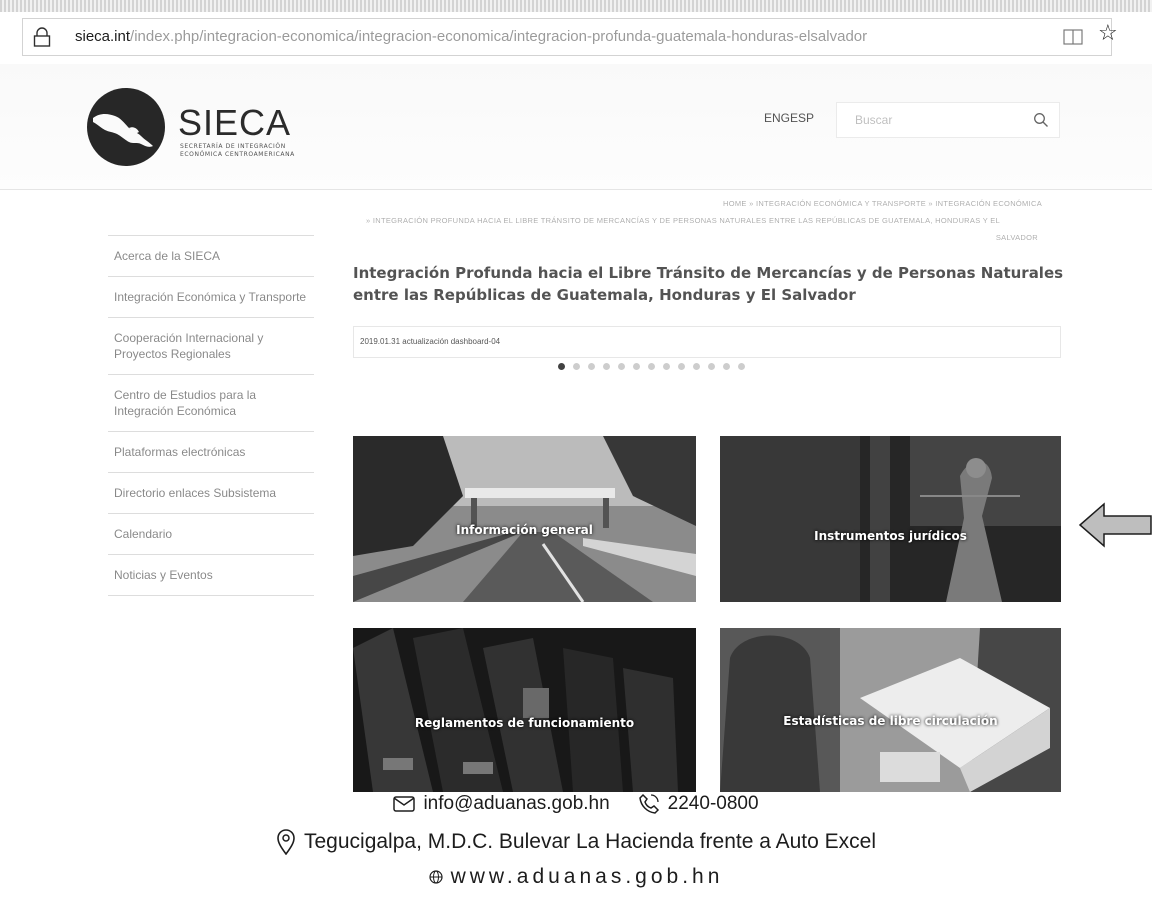 The height and width of the screenshot is (899, 1152). What do you see at coordinates (1016, 237) in the screenshot?
I see `breadcrumb-line3: SALVADOR` at bounding box center [1016, 237].